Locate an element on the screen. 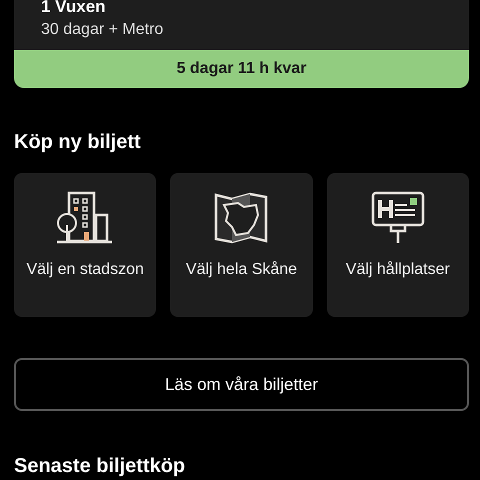 The height and width of the screenshot is (480, 480). ticket-option-tile: Välj hållplatser is located at coordinates (397, 245).